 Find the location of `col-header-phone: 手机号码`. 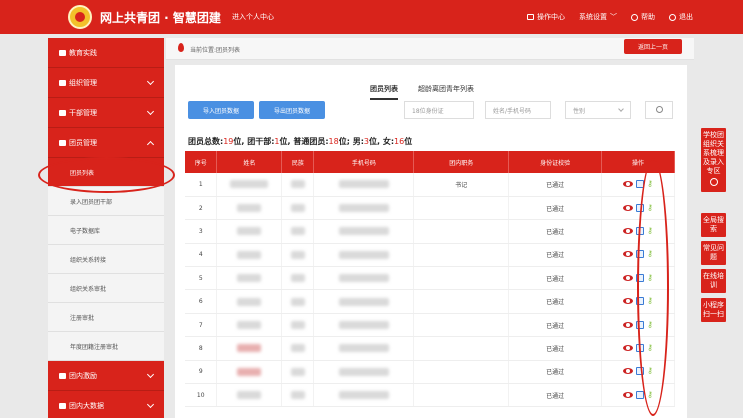

col-header-phone: 手机号码 is located at coordinates (364, 162).